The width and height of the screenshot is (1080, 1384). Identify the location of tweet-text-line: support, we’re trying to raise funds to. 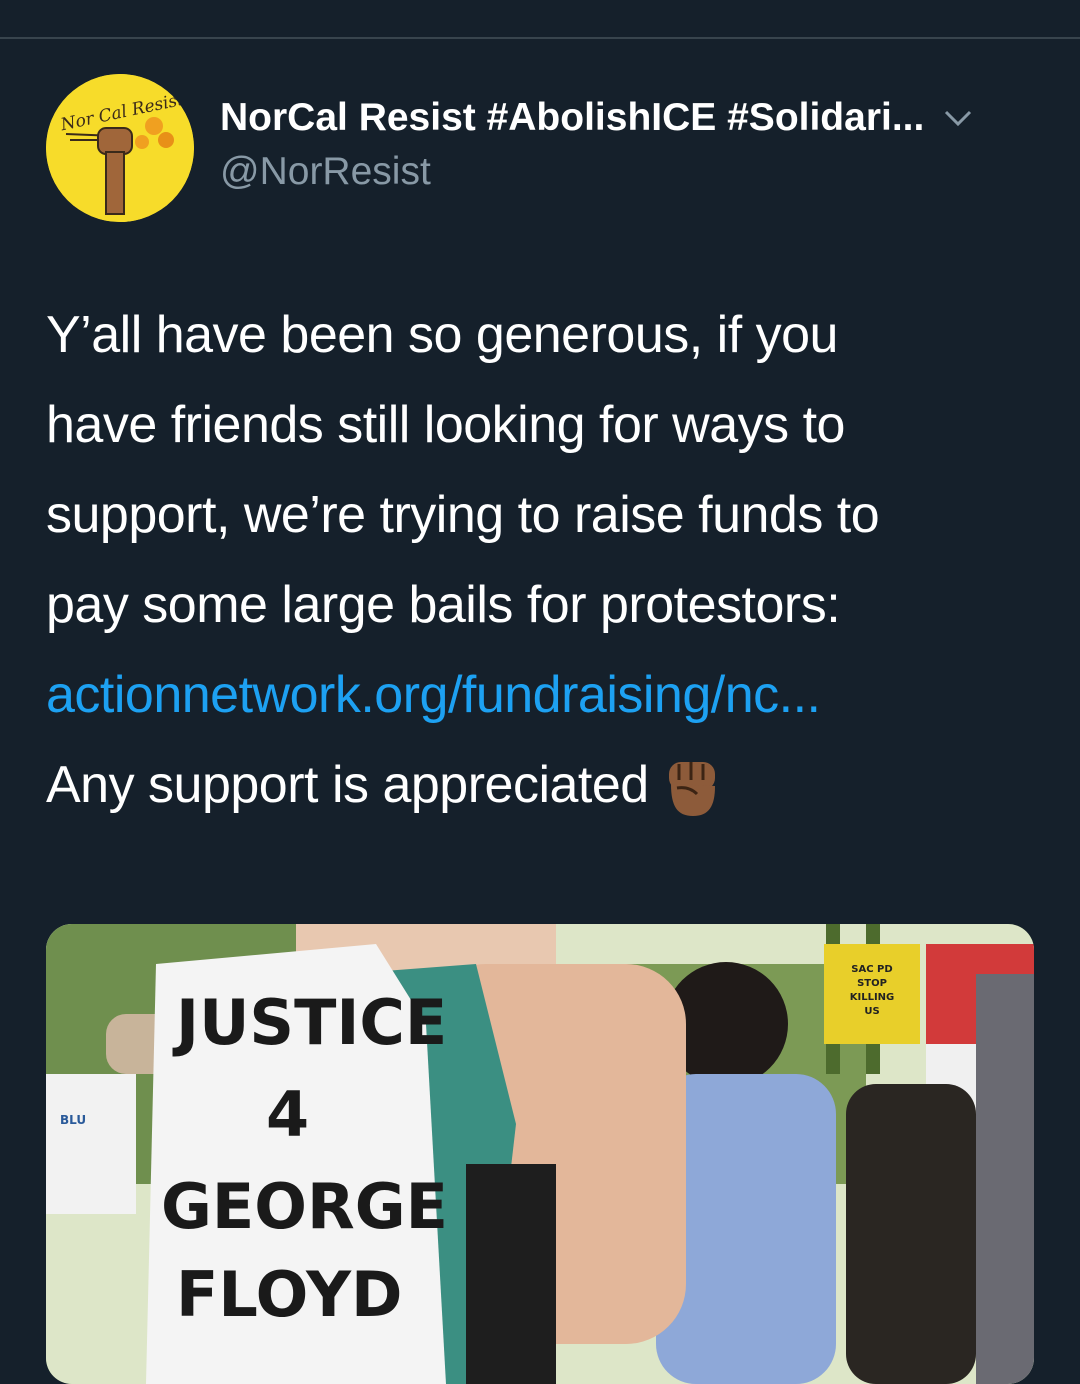
(463, 515).